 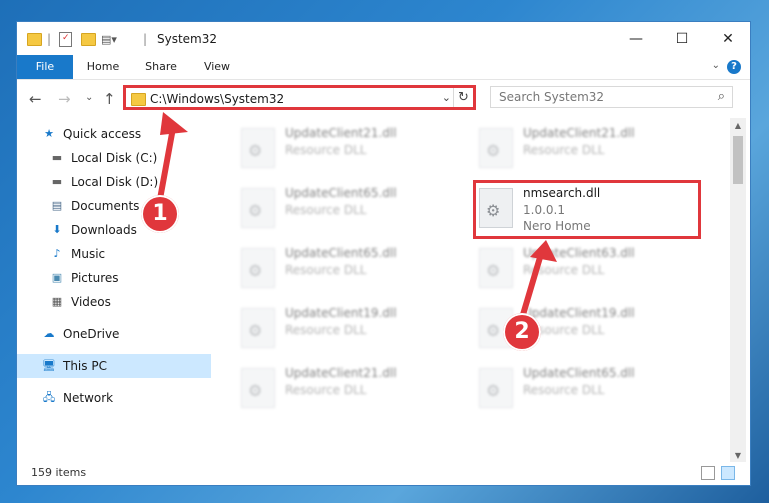 What do you see at coordinates (130, 254) in the screenshot?
I see `sidebar-item-music: ♪ Music 📌` at bounding box center [130, 254].